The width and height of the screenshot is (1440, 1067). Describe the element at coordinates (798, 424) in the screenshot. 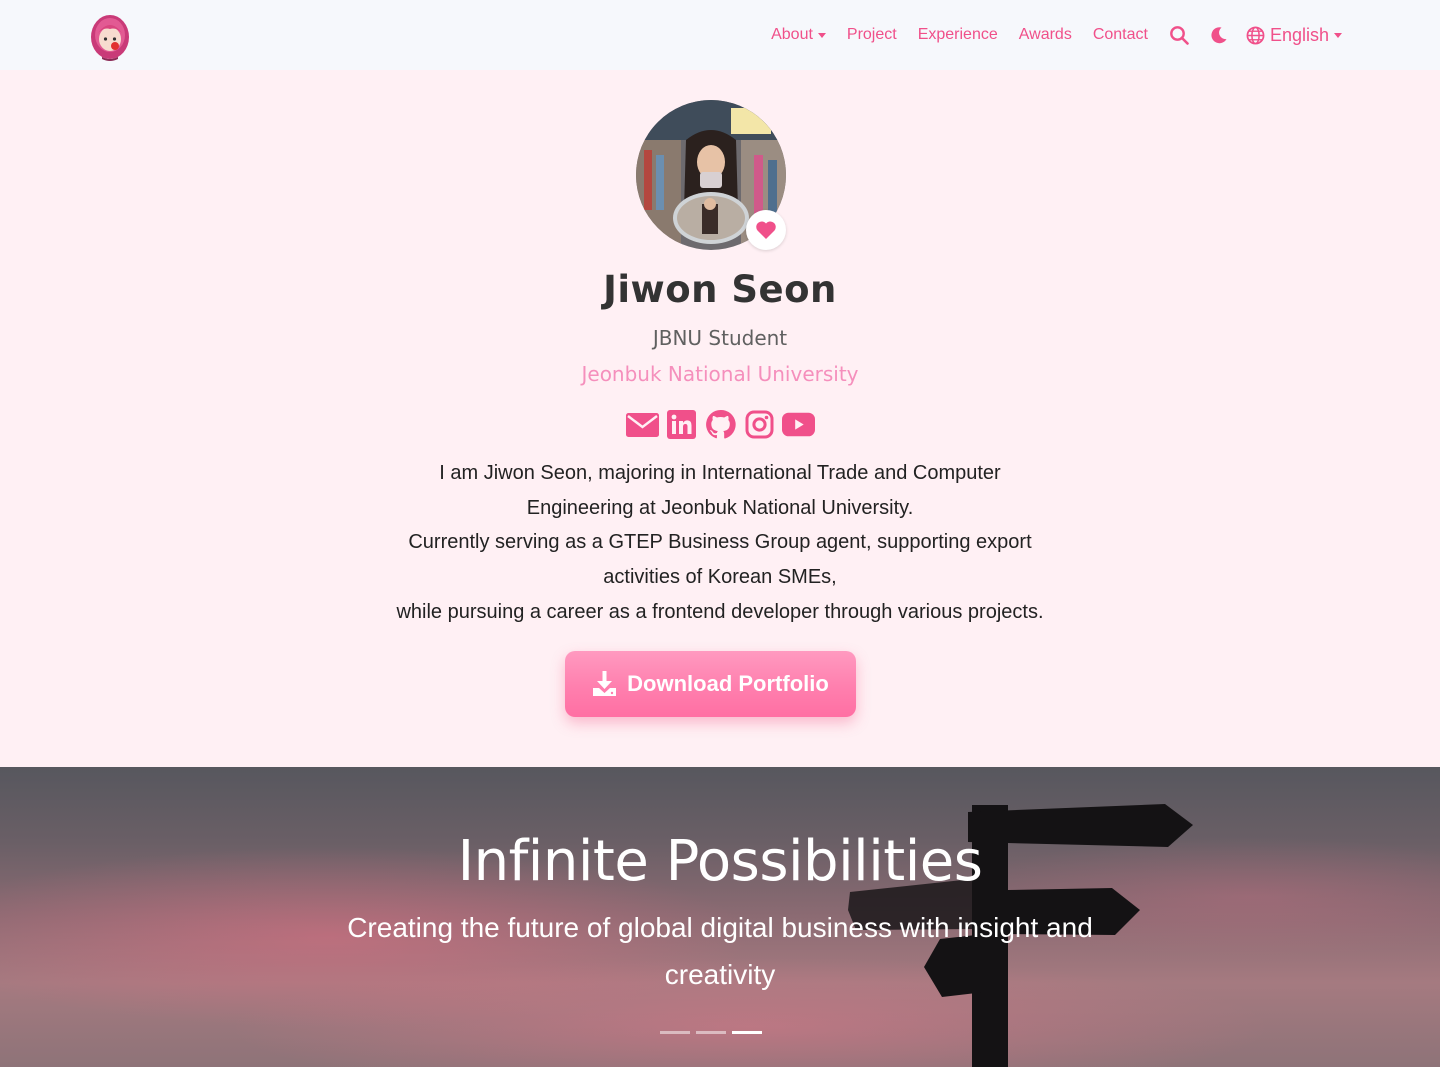

I see `youtube-icon` at that location.